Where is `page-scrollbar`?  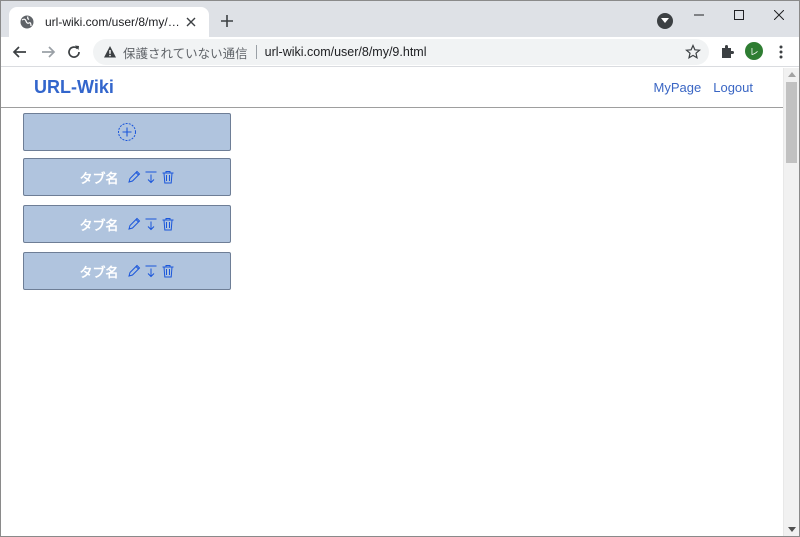 page-scrollbar is located at coordinates (791, 302).